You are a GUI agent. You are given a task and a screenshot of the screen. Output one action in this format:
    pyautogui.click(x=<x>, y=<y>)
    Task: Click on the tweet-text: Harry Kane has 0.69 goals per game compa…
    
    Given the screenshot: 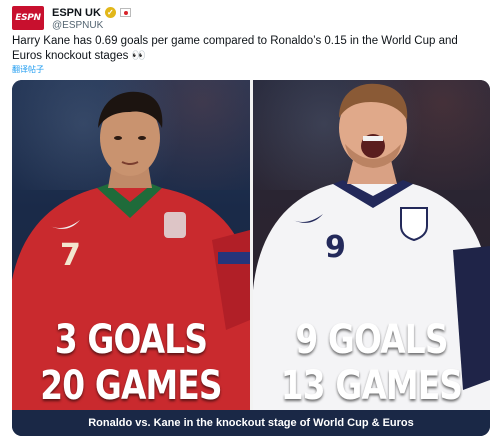 What is the action you would take?
    pyautogui.click(x=235, y=48)
    